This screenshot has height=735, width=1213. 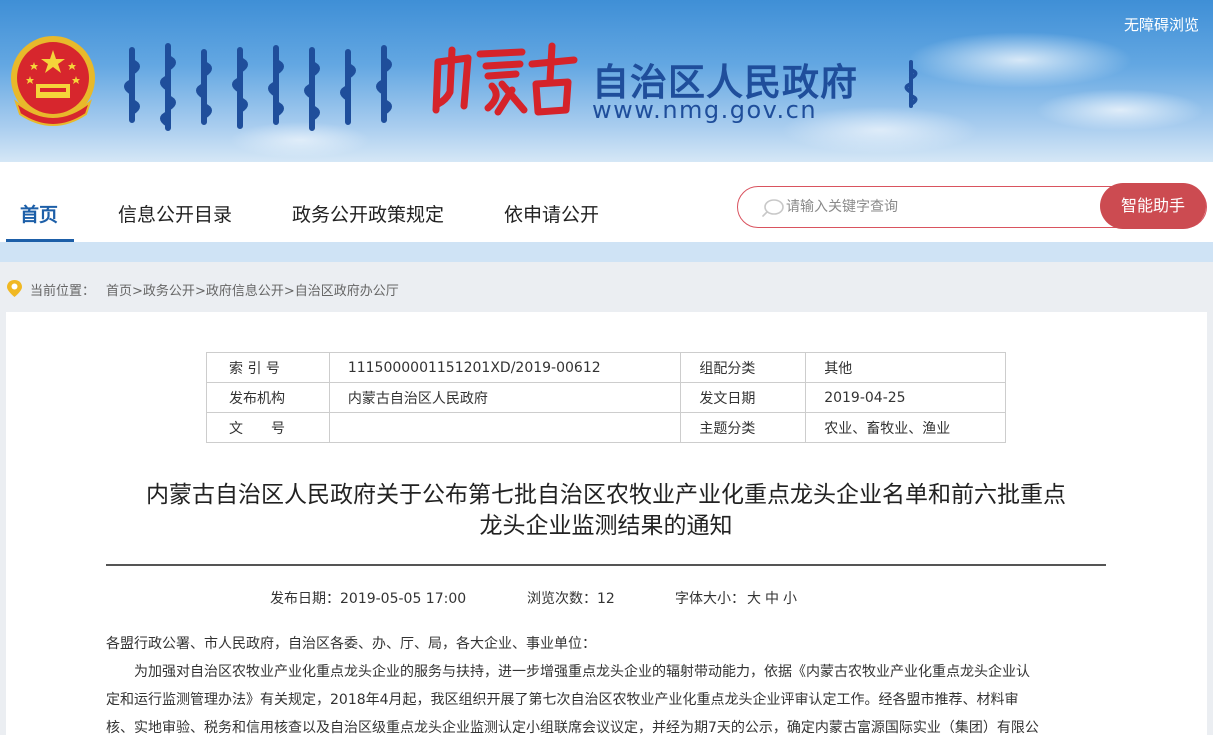 What do you see at coordinates (63, 291) in the screenshot?
I see `breadcrumb-label: 当前位置：` at bounding box center [63, 291].